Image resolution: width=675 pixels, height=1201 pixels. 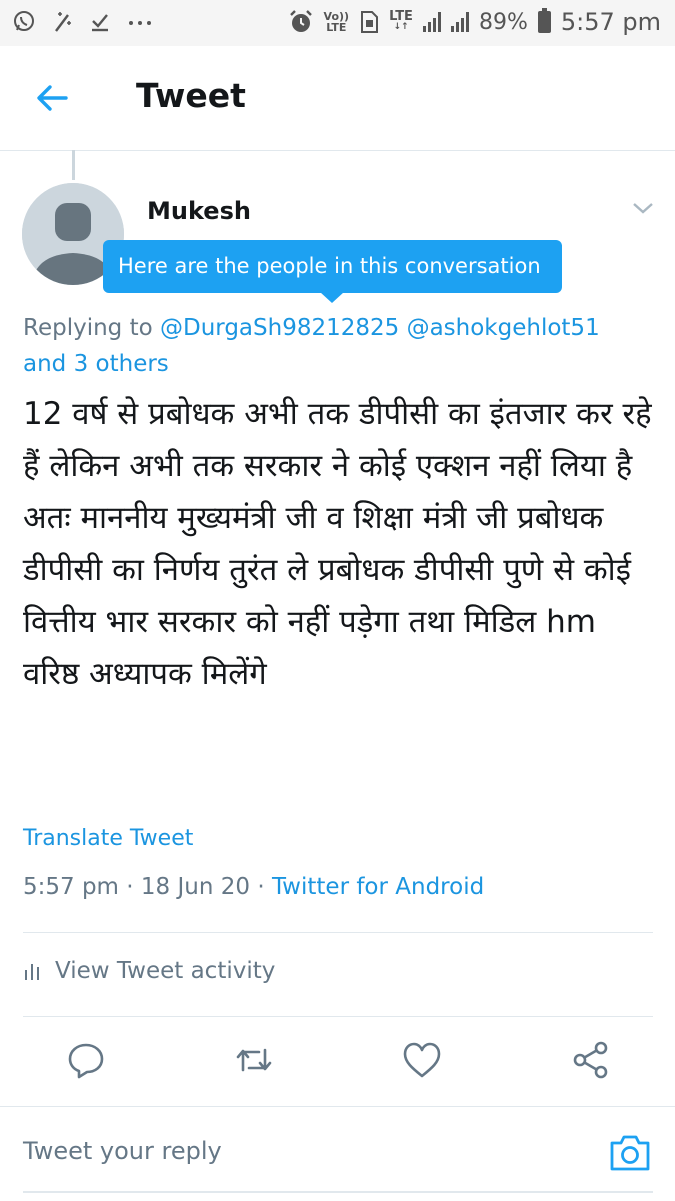 I want to click on header: Tweet, so click(x=337, y=98).